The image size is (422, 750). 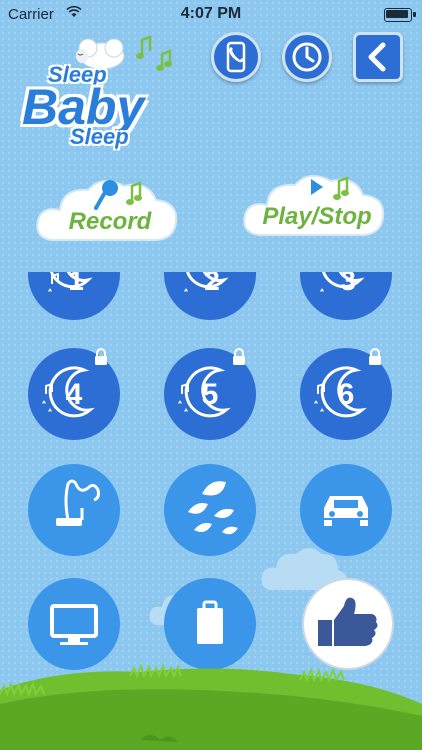 I want to click on battery-icon, so click(x=400, y=15).